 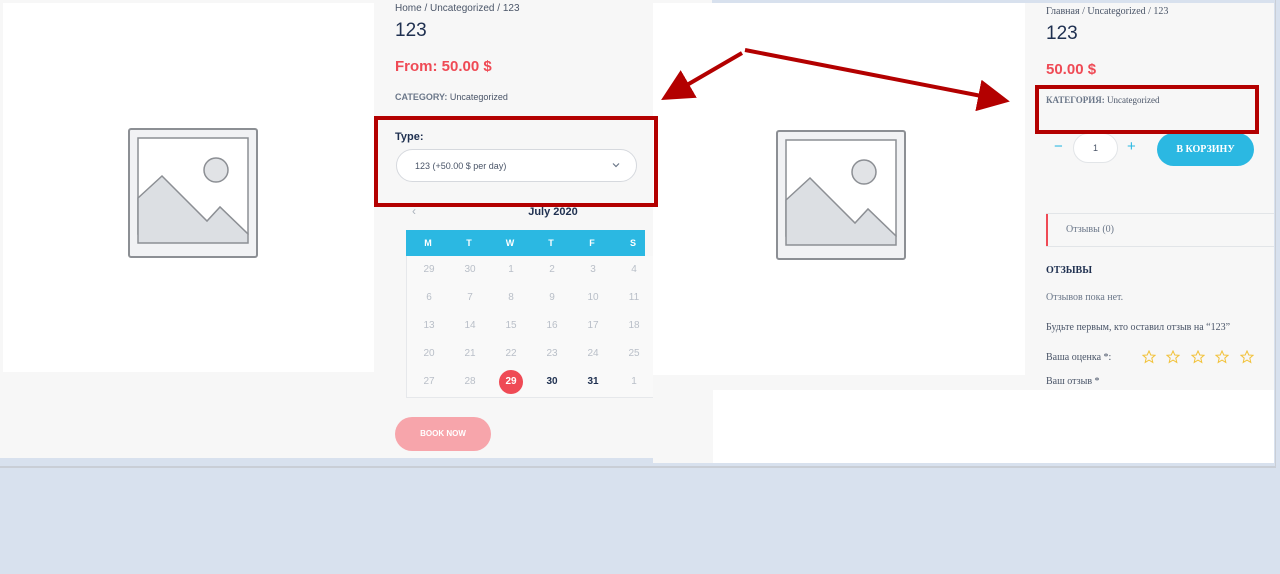 What do you see at coordinates (993, 426) in the screenshot?
I see `page-background` at bounding box center [993, 426].